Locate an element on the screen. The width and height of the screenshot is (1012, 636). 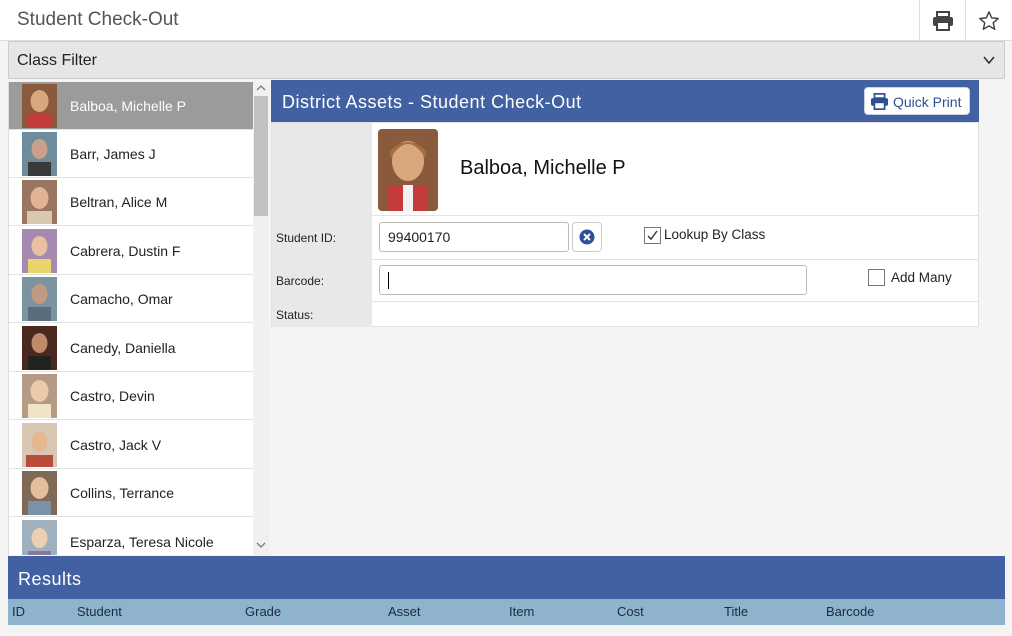
clear-circle-icon is located at coordinates (587, 237).